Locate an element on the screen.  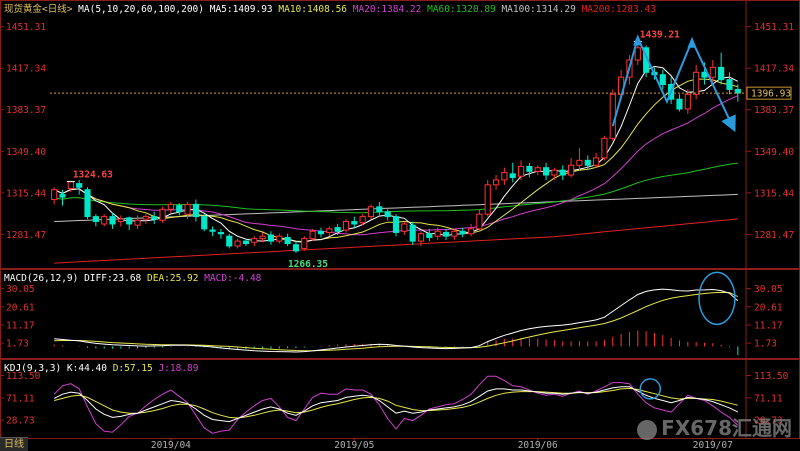
kdj-header-part-1: K:44.40 is located at coordinates (90, 368).